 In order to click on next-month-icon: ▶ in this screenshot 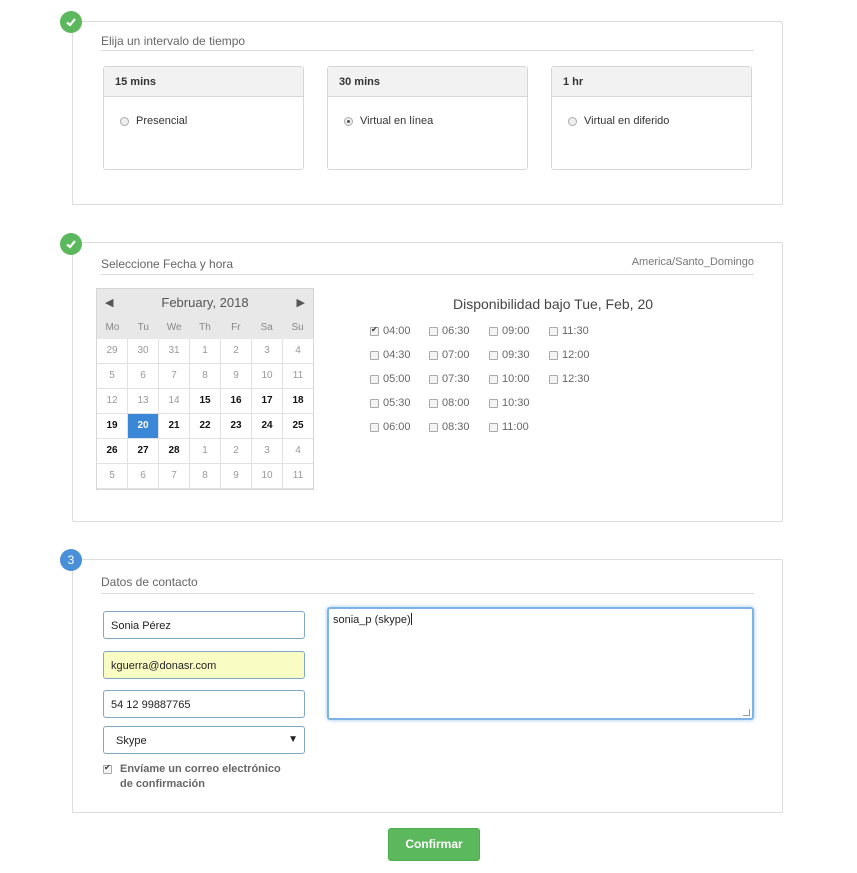, I will do `click(301, 302)`.